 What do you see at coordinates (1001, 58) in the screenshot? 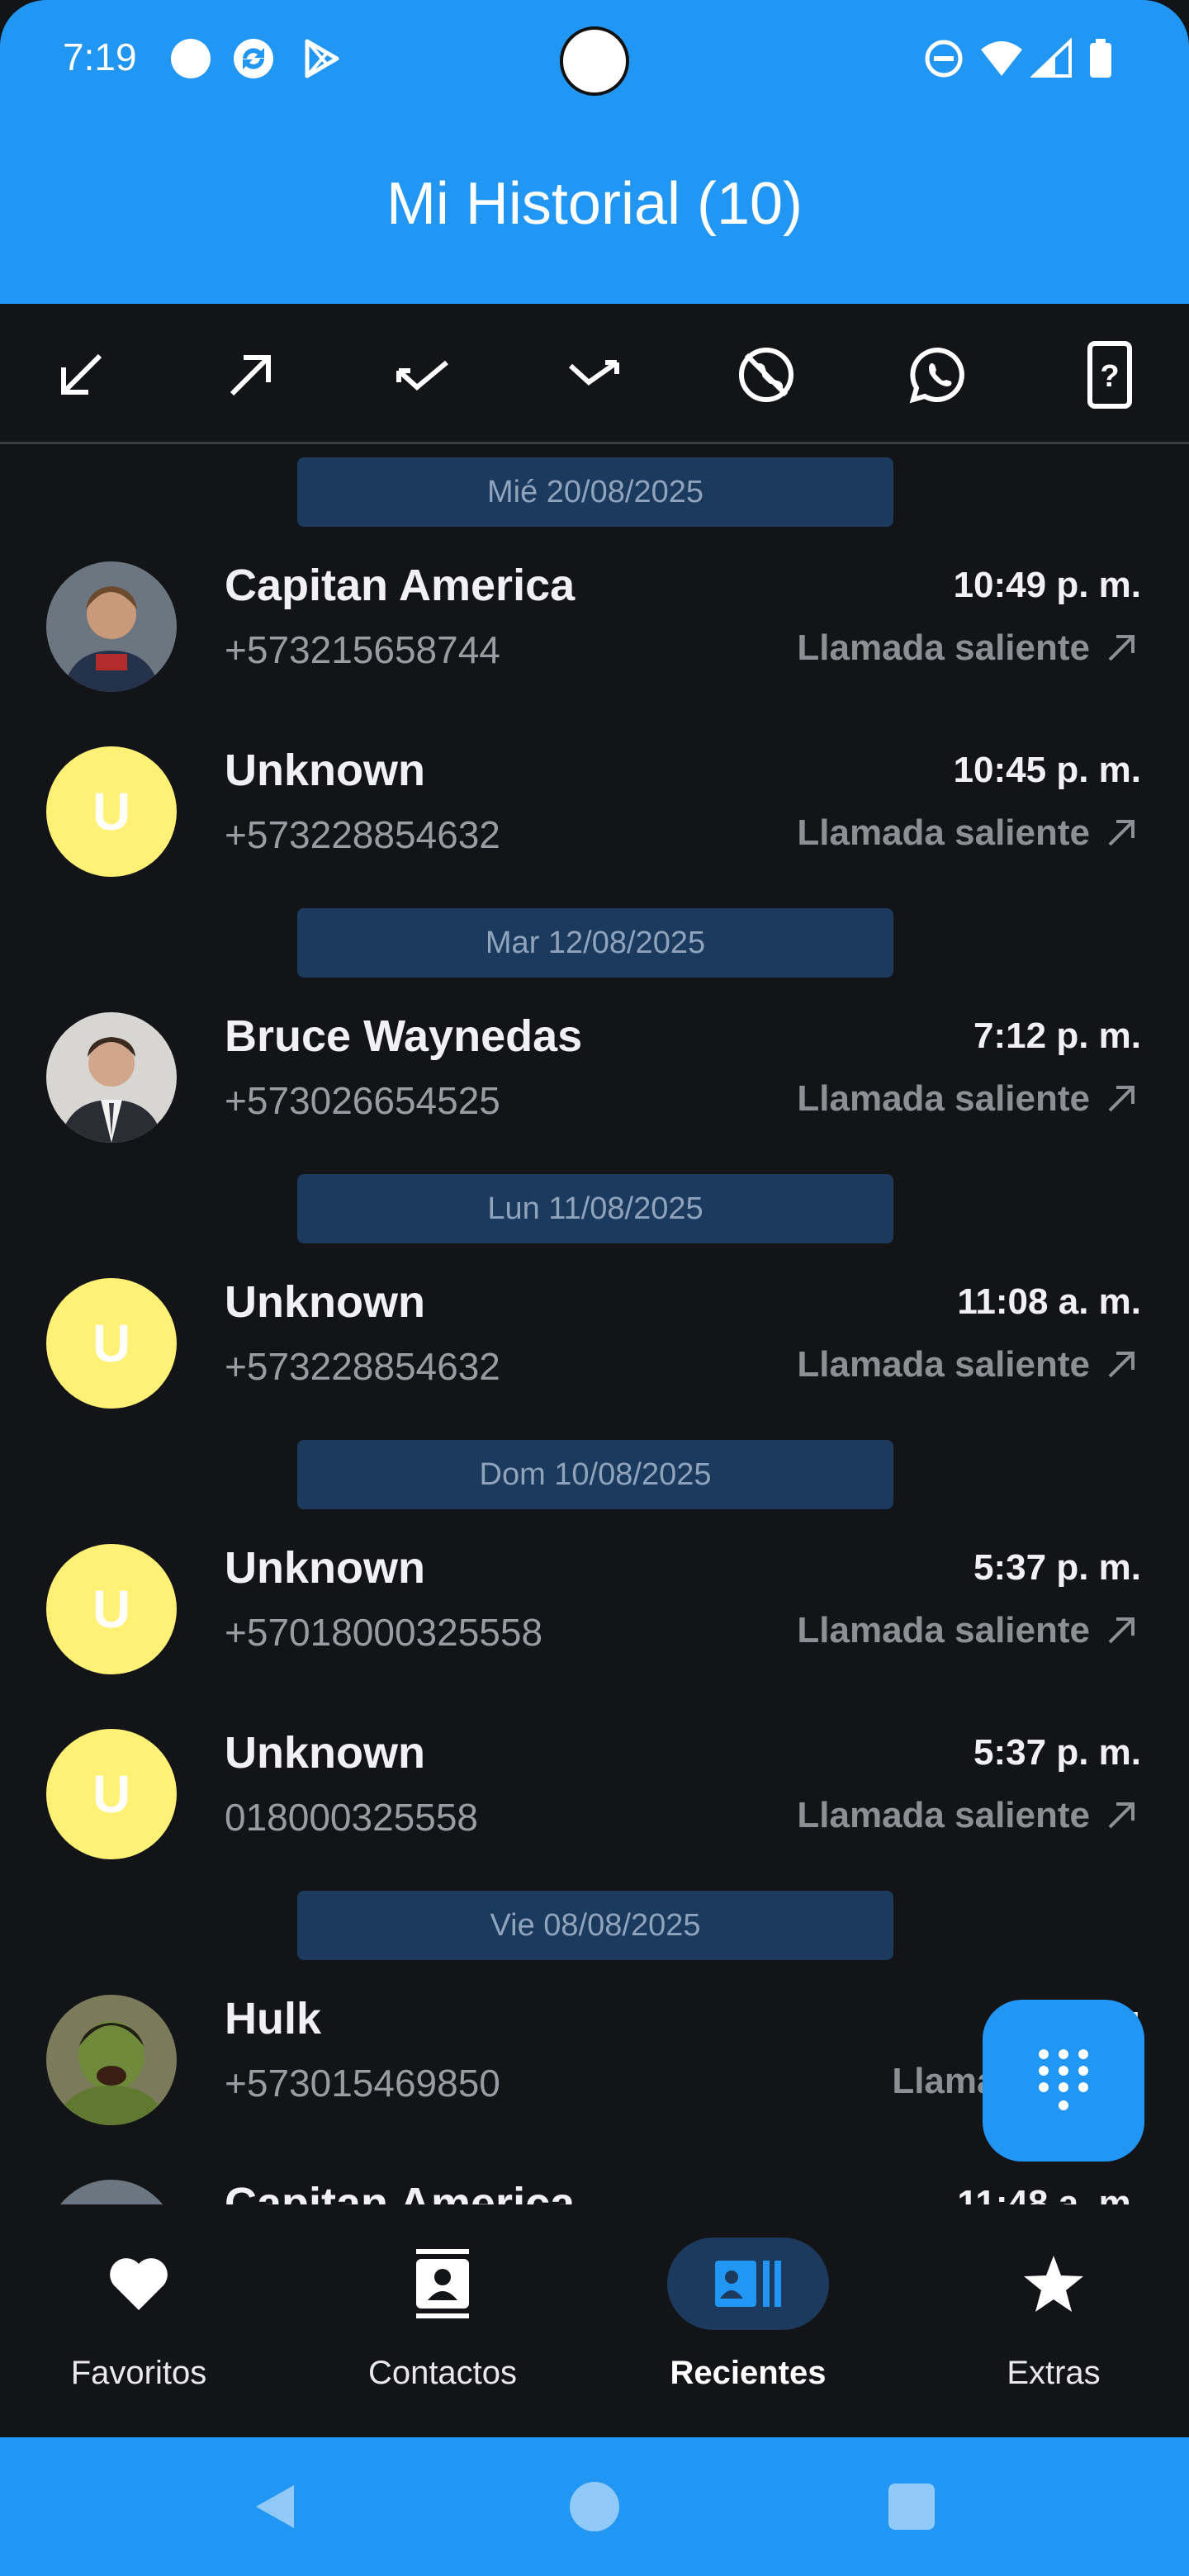
I see `wifi-icon` at bounding box center [1001, 58].